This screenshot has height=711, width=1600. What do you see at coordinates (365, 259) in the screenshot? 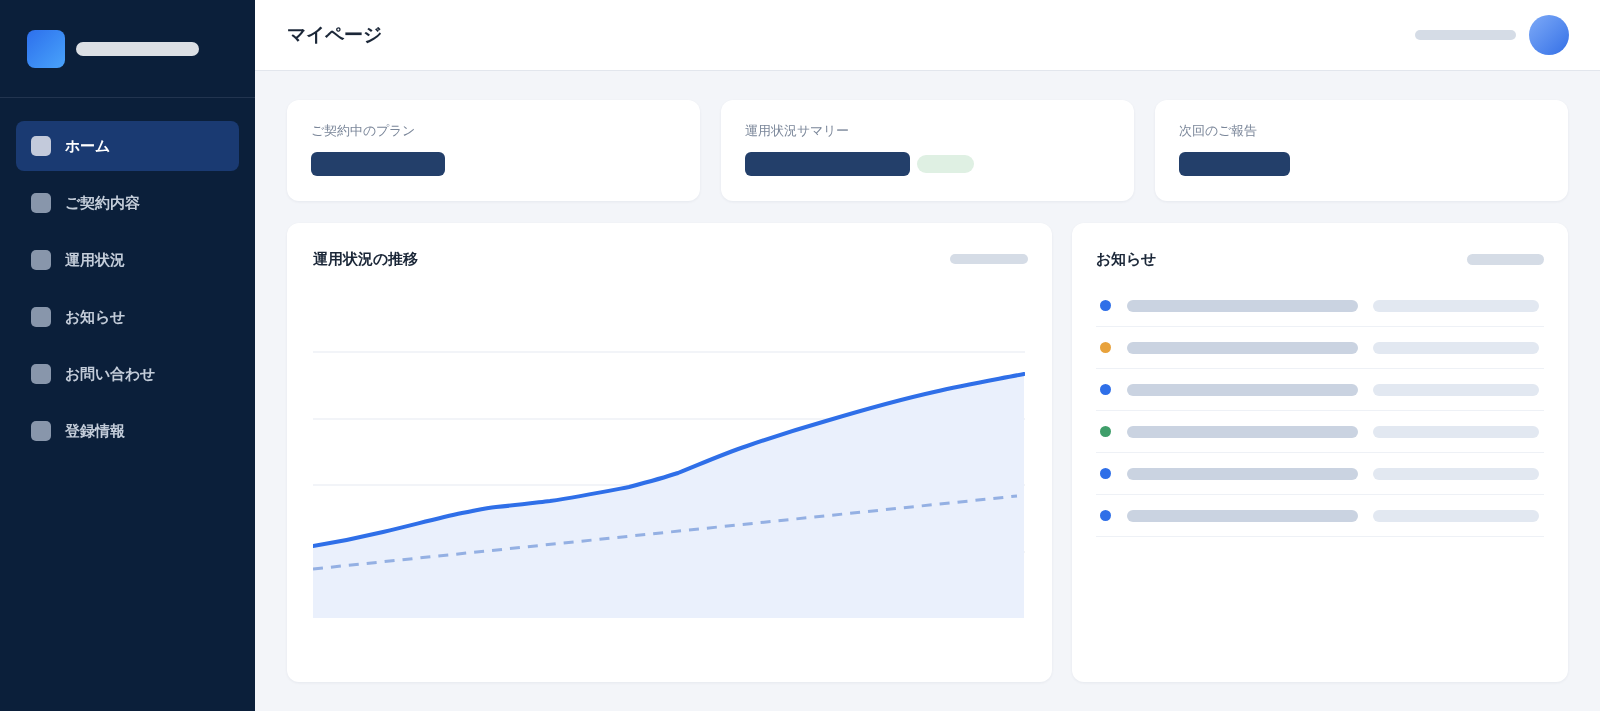
I see `panel-title: 運用状況の推移` at bounding box center [365, 259].